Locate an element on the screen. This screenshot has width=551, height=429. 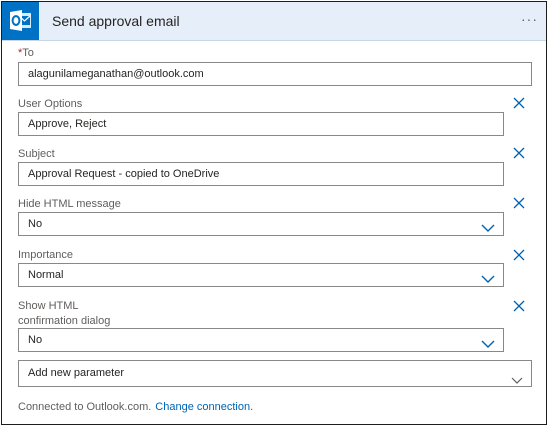
to-value: alagunilameganathan@outlook.com is located at coordinates (116, 74).